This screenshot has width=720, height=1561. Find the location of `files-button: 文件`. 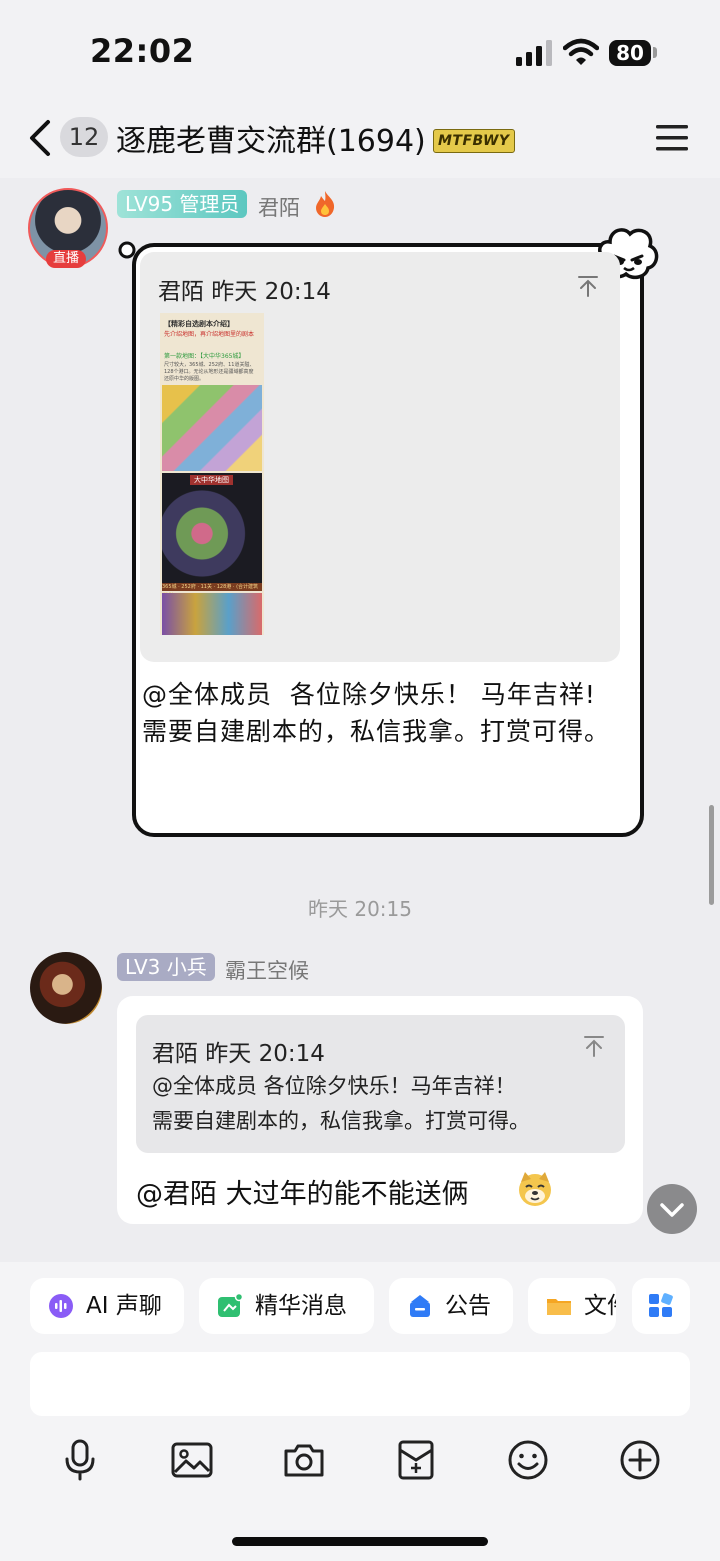

files-button: 文件 is located at coordinates (572, 1306).